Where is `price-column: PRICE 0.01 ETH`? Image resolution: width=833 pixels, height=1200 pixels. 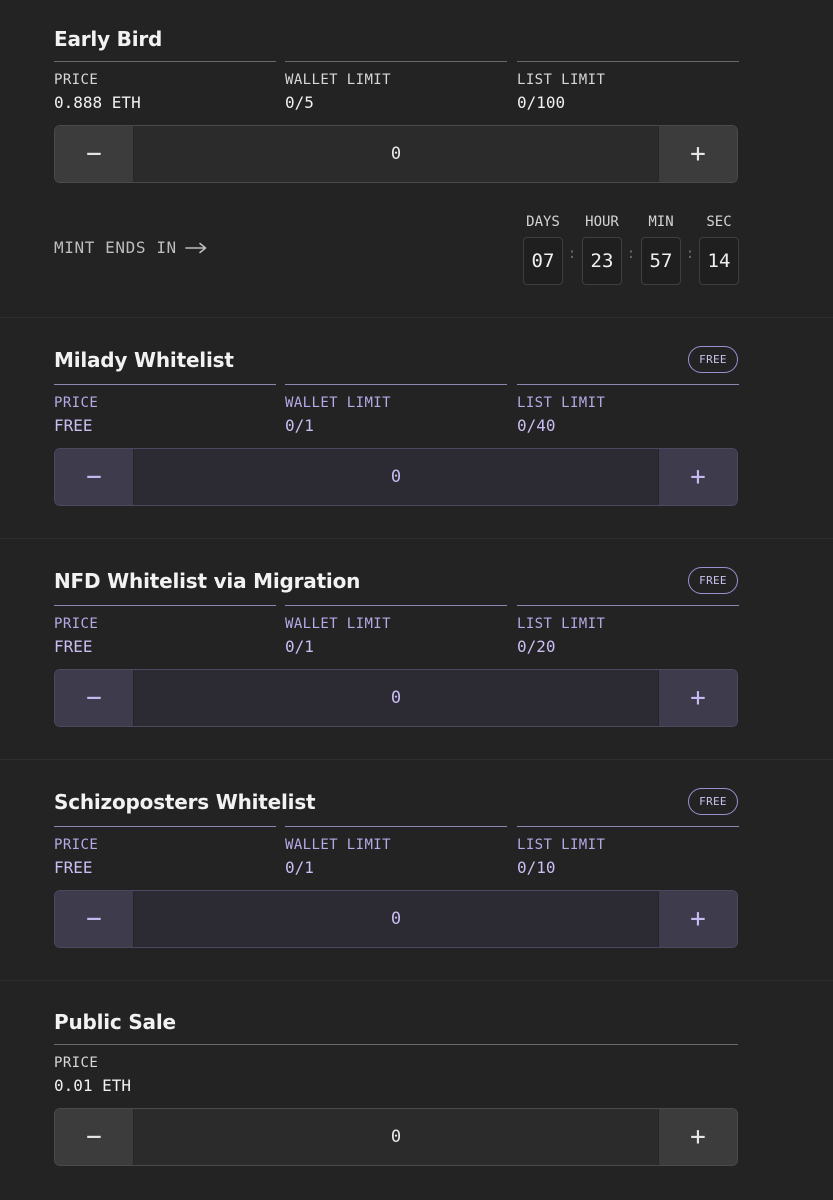 price-column: PRICE 0.01 ETH is located at coordinates (396, 1069).